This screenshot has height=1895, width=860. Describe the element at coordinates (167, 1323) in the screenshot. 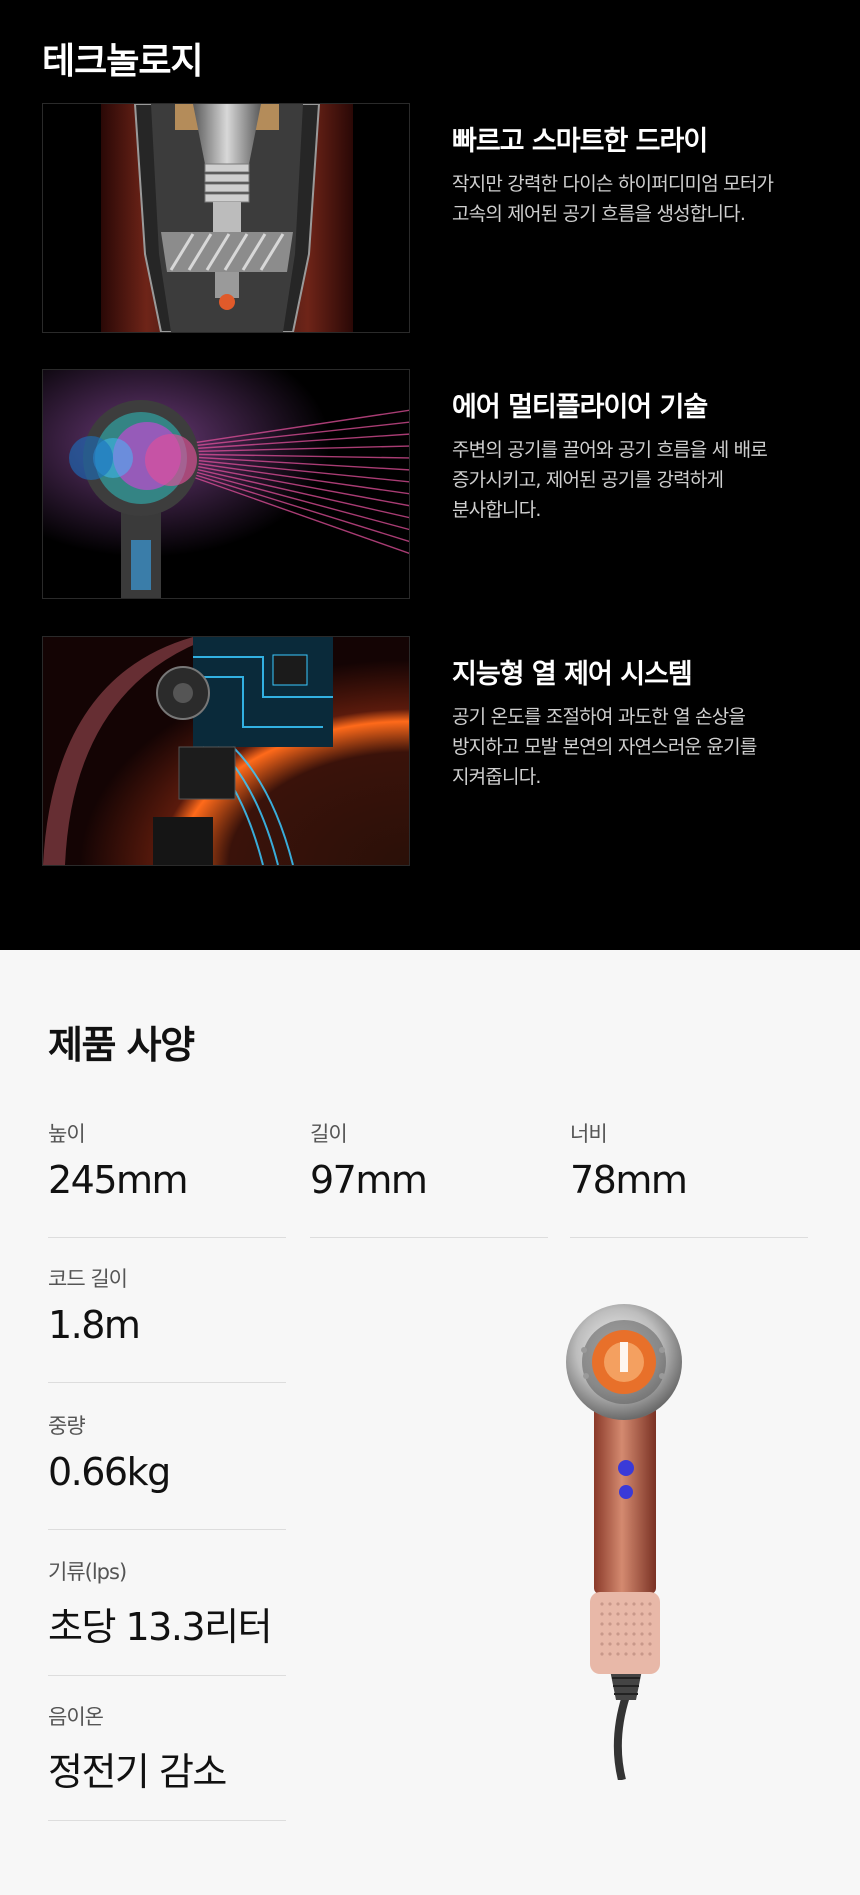

I see `spec-cord-length: 코드 길이 1.8m` at that location.